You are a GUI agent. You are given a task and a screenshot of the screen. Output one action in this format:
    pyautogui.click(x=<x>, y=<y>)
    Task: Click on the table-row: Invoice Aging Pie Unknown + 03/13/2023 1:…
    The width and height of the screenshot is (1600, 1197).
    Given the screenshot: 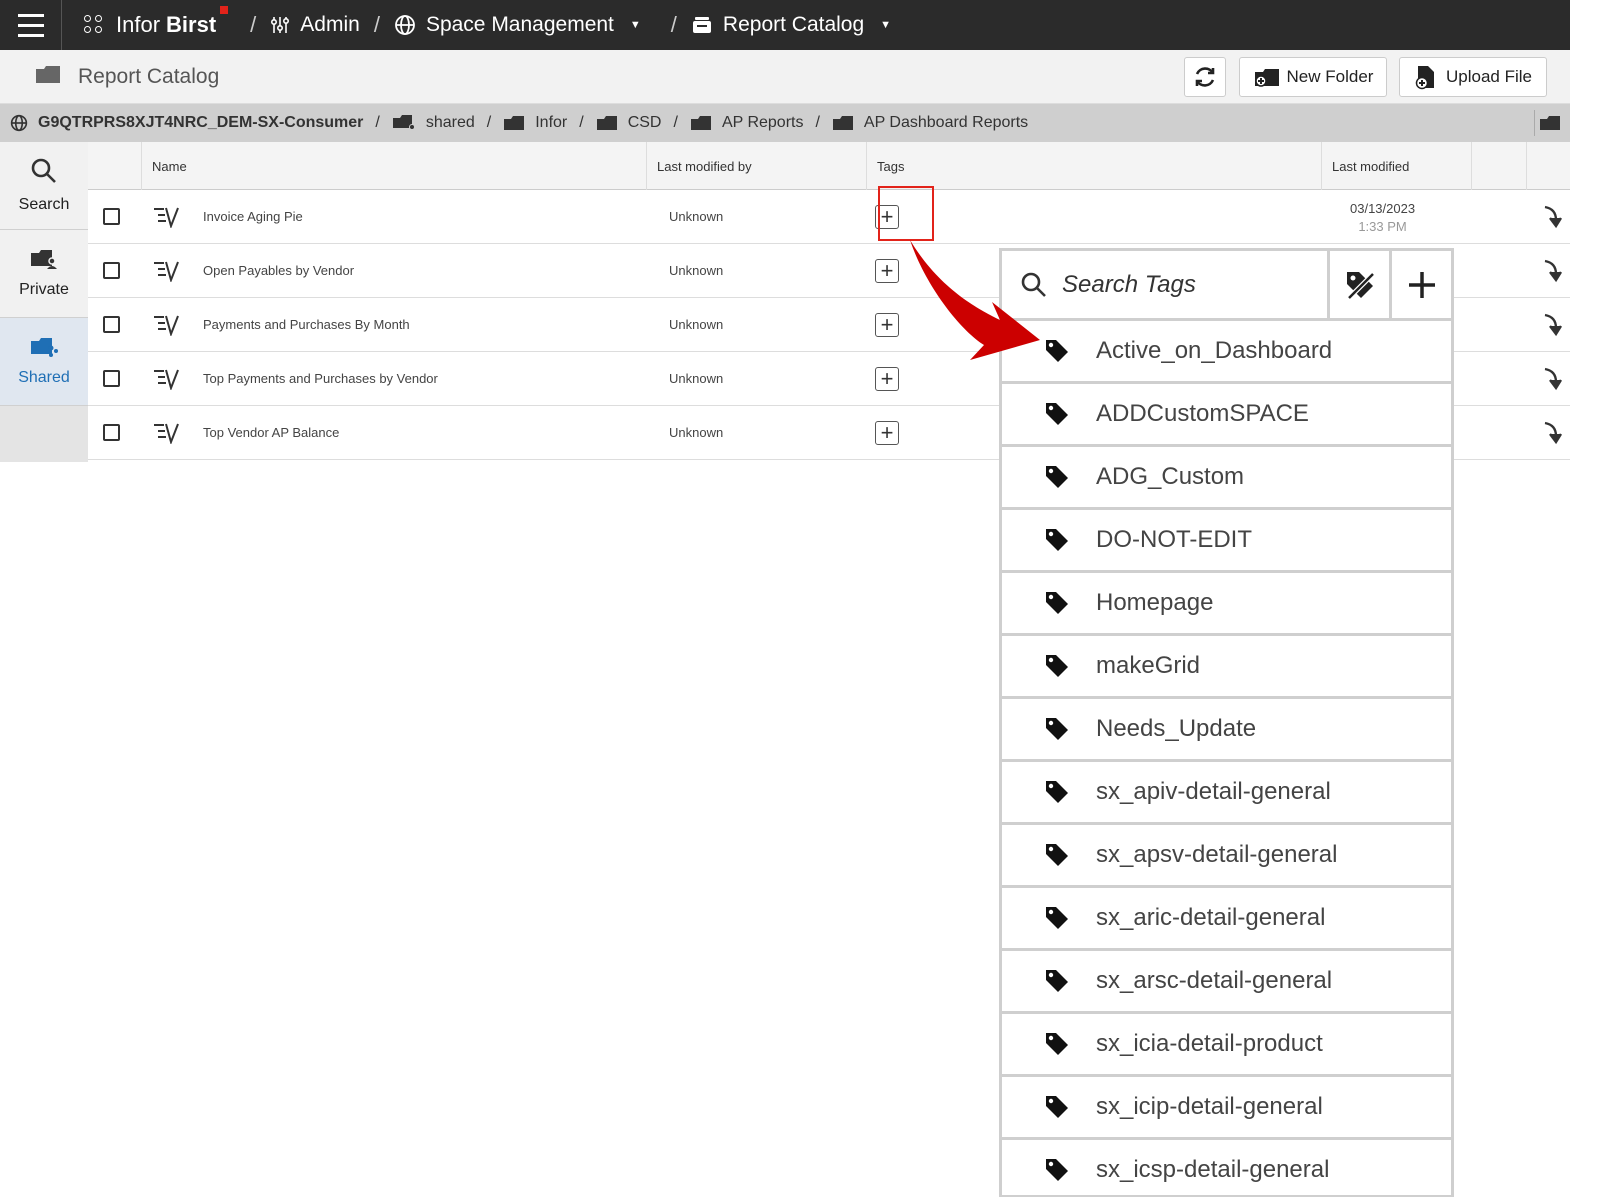 What is the action you would take?
    pyautogui.click(x=829, y=217)
    